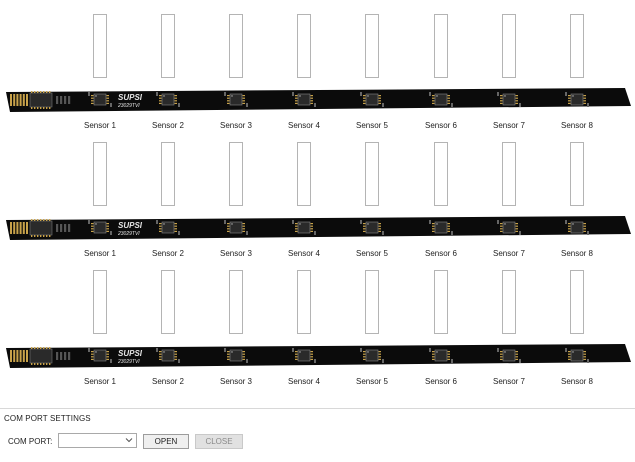 This screenshot has width=635, height=462. What do you see at coordinates (166, 441) in the screenshot?
I see `open-button: OPEN` at bounding box center [166, 441].